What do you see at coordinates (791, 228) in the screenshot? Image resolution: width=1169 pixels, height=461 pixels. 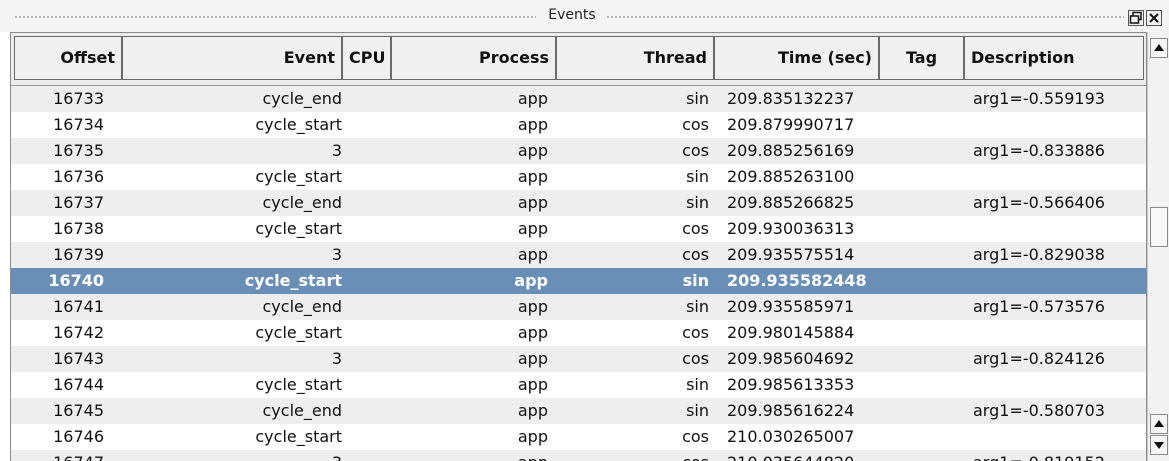 I see `cell-time: 209.930036313` at bounding box center [791, 228].